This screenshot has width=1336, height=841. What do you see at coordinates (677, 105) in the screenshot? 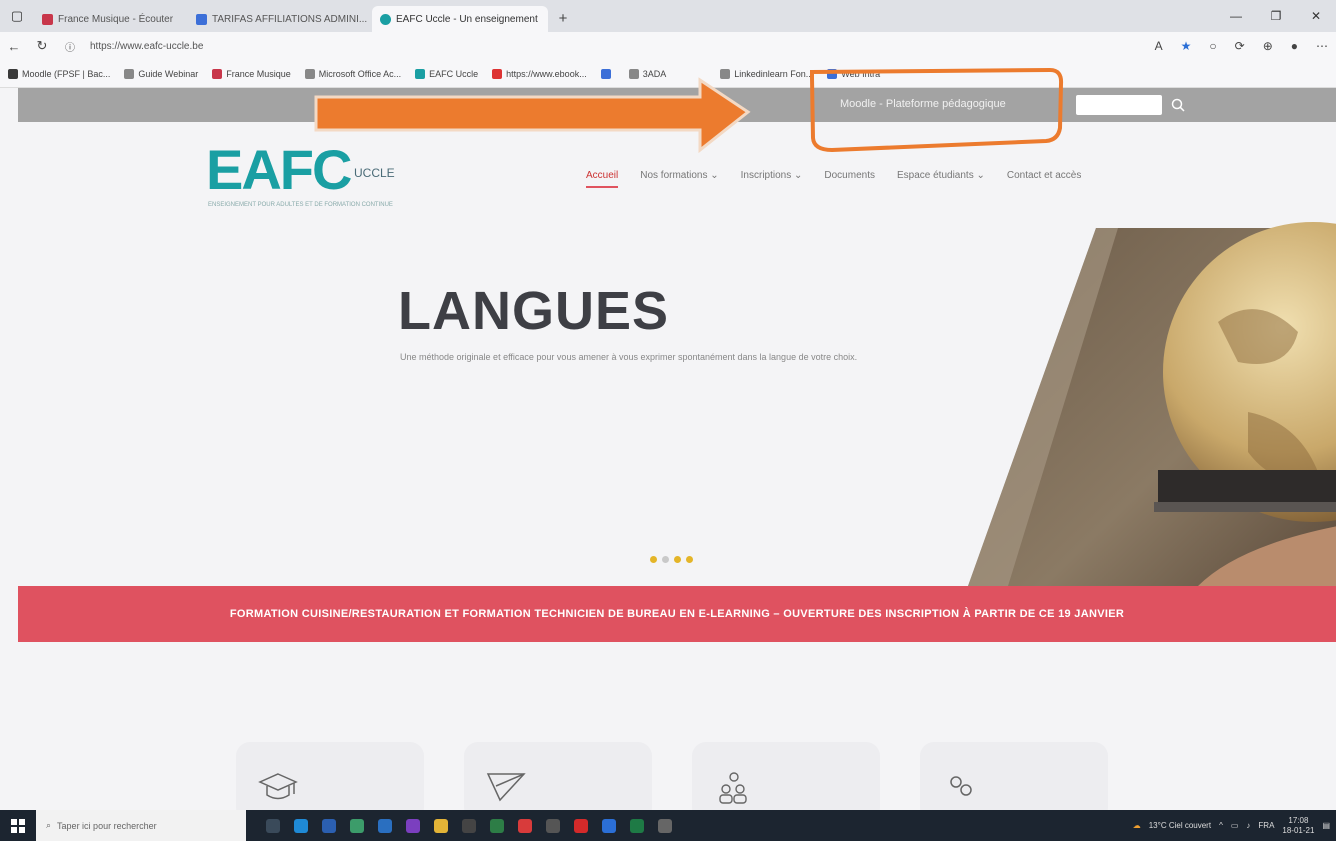
I see `site-top-bar: Moodle - Plateforme pédagogique` at bounding box center [677, 105].